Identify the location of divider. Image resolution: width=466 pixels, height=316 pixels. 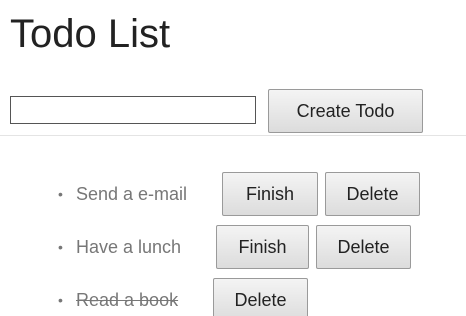
(233, 135).